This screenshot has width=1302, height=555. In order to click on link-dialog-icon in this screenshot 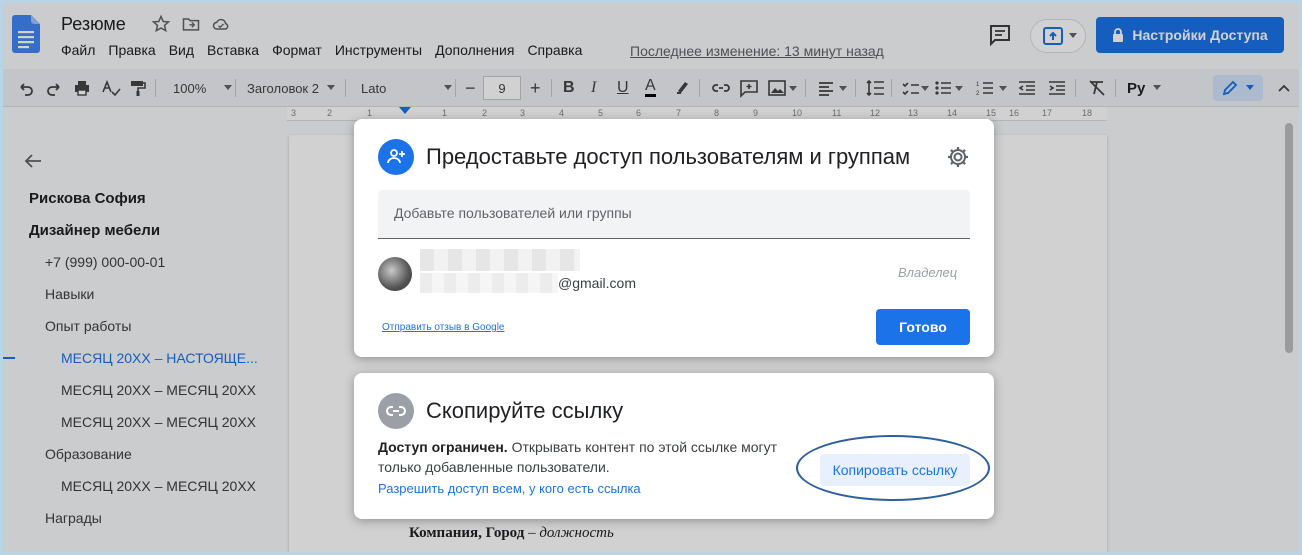, I will do `click(396, 411)`.